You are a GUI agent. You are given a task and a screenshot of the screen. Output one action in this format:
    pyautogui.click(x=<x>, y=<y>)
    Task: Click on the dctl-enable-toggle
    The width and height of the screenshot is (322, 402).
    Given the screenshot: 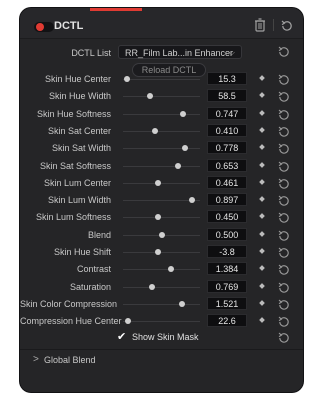 What is the action you would take?
    pyautogui.click(x=44, y=27)
    